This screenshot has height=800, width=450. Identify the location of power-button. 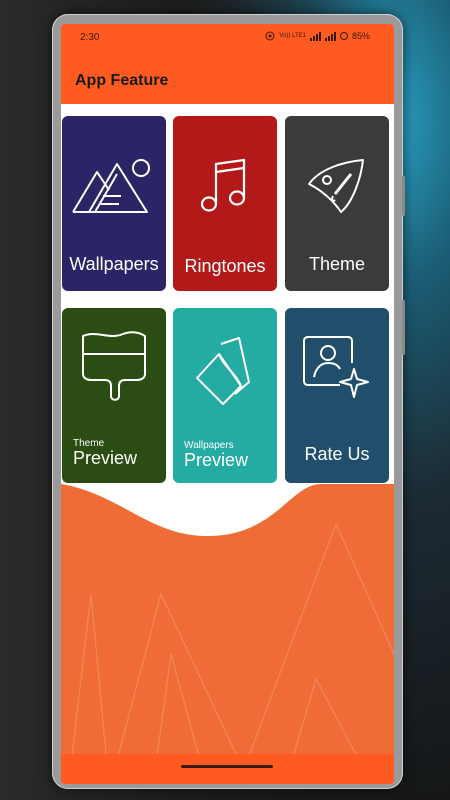
(403, 327).